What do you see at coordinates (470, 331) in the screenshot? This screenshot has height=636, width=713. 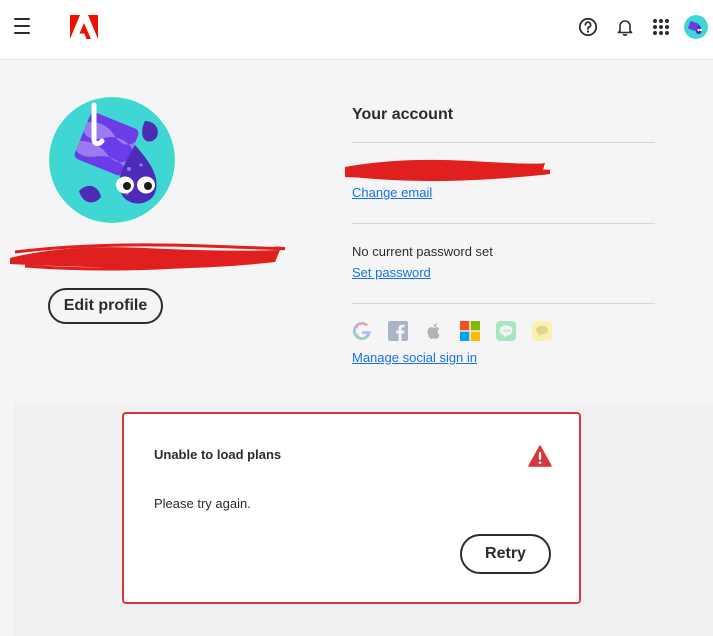 I see `microsoft-icon` at bounding box center [470, 331].